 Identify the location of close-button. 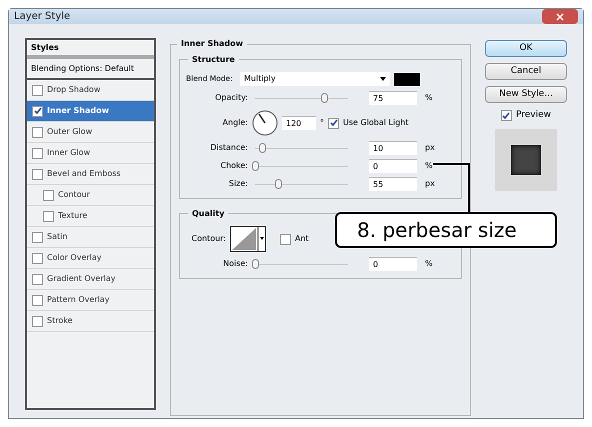
(560, 16).